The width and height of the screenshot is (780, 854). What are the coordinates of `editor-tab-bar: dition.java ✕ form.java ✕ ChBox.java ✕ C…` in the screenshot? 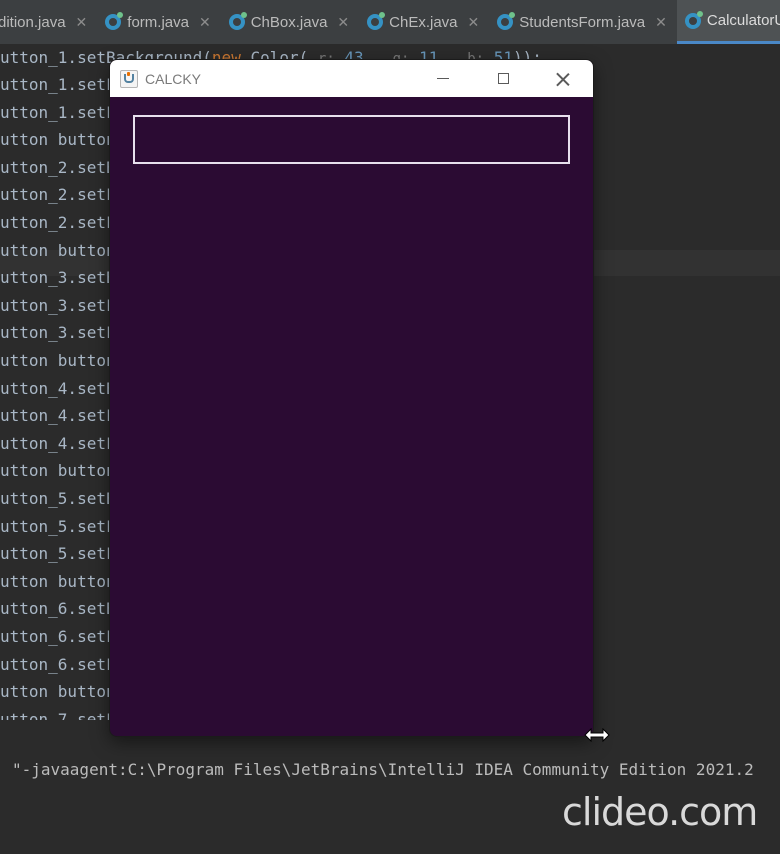 It's located at (390, 22).